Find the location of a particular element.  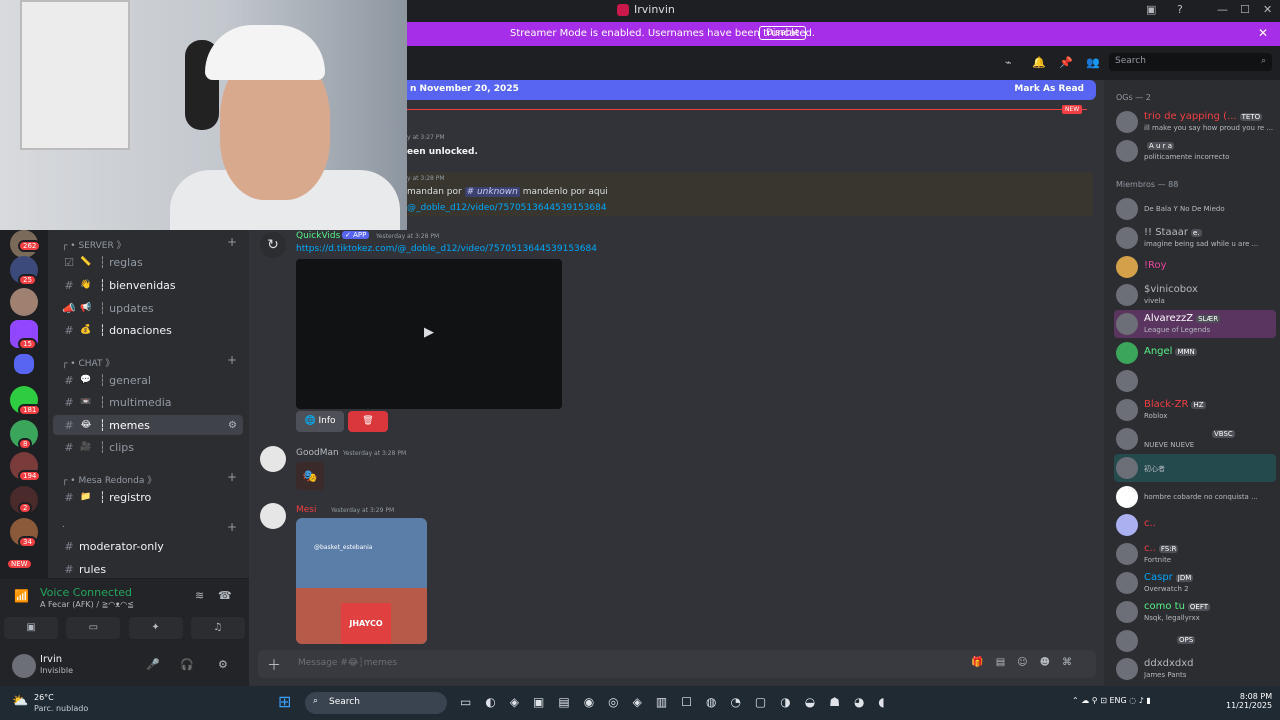

member-item: 初心者 is located at coordinates (1195, 468).